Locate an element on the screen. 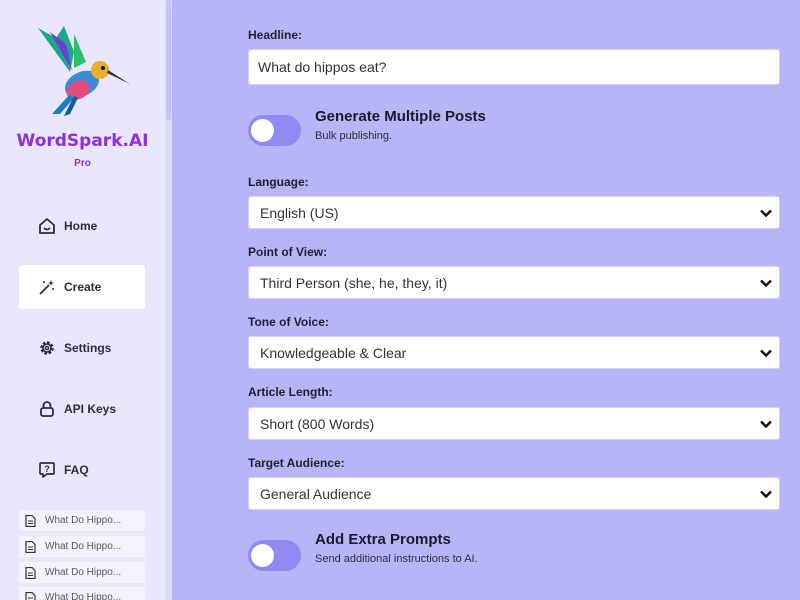  nav-settings: Settings is located at coordinates (82, 348).